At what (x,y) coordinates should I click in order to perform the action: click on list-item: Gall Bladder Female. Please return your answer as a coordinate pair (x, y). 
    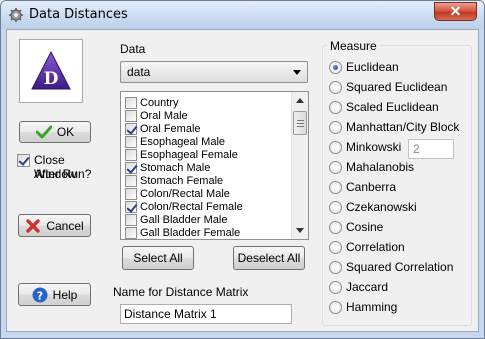
    Looking at the image, I should click on (182, 232).